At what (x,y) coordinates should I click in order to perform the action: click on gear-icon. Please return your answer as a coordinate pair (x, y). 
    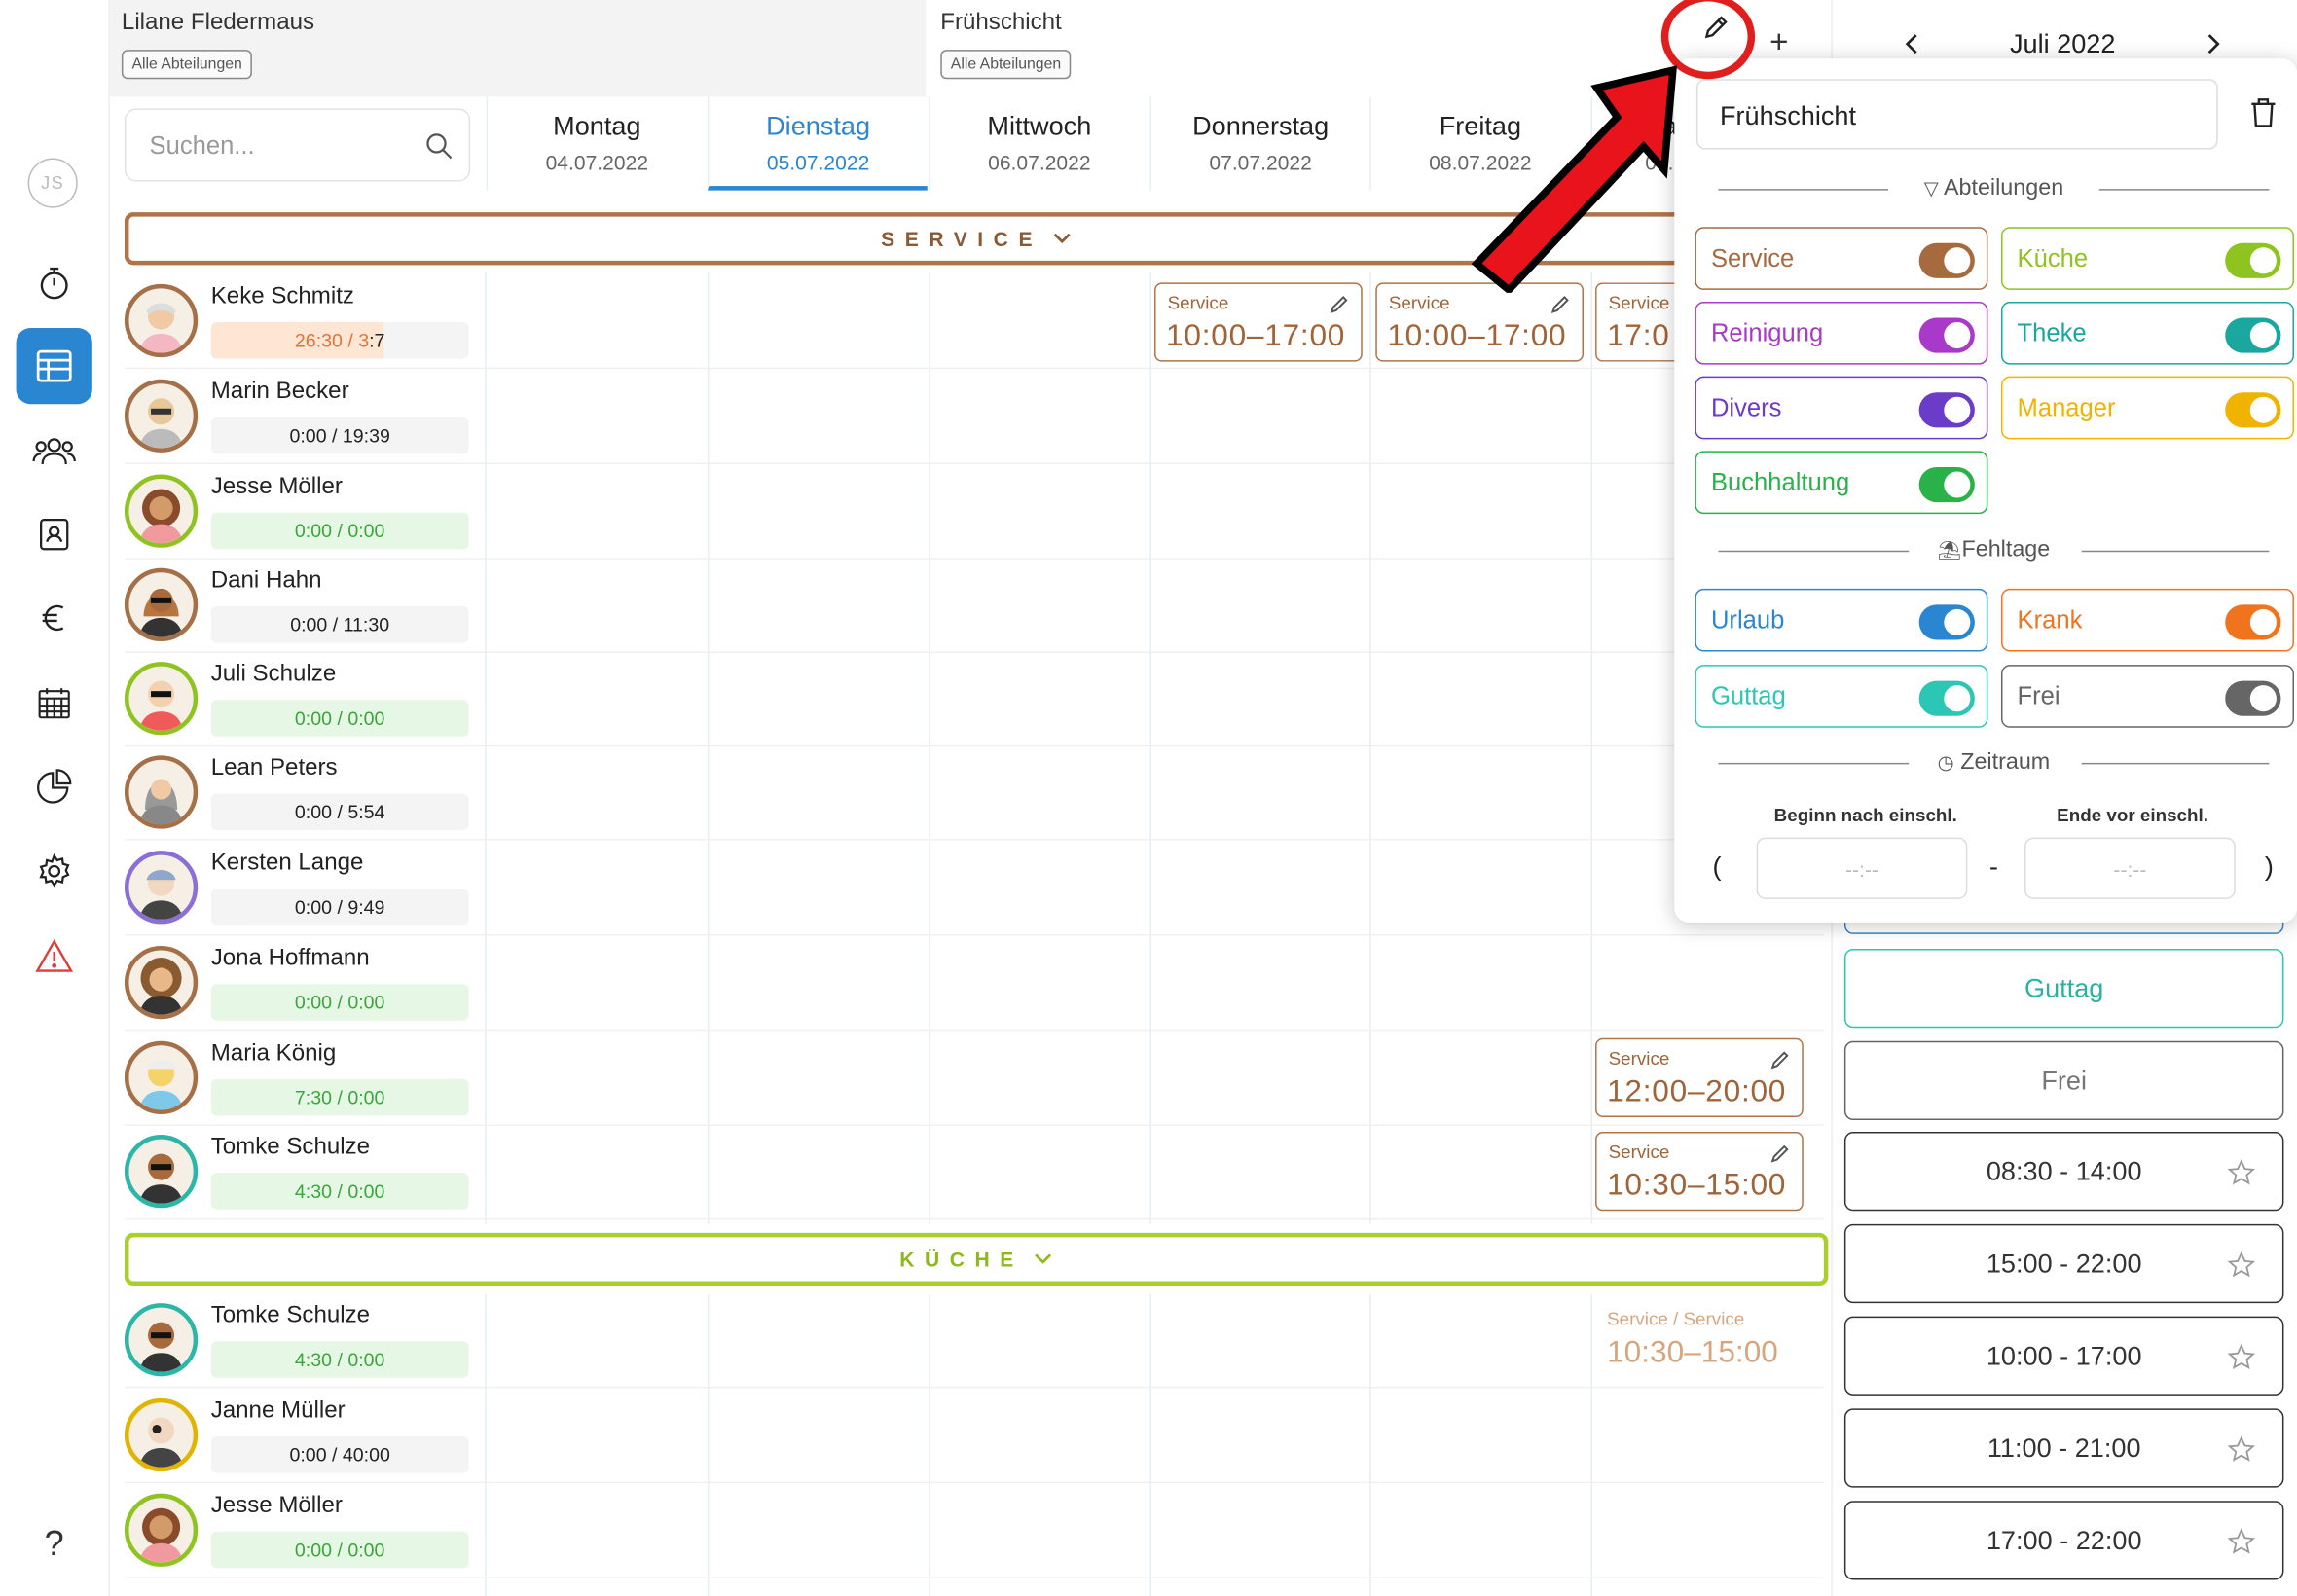
    Looking at the image, I should click on (54, 871).